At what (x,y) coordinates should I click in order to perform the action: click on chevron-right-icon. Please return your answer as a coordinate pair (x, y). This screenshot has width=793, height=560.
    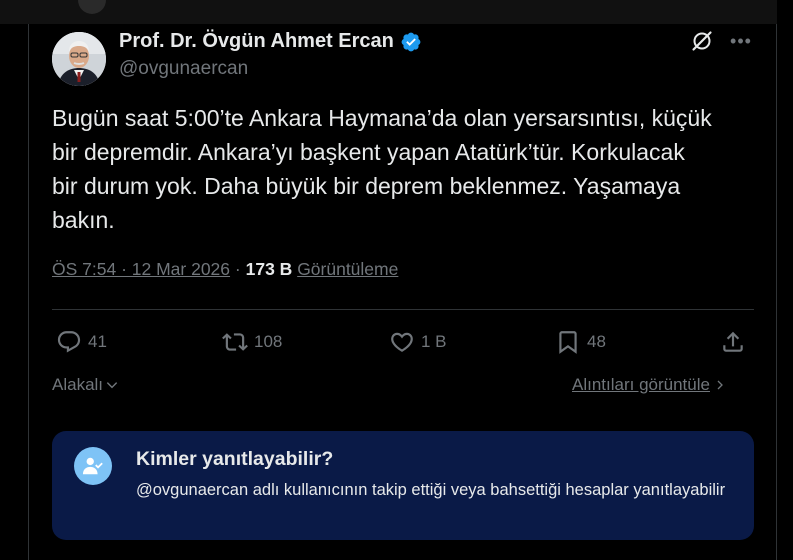
    Looking at the image, I should click on (720, 385).